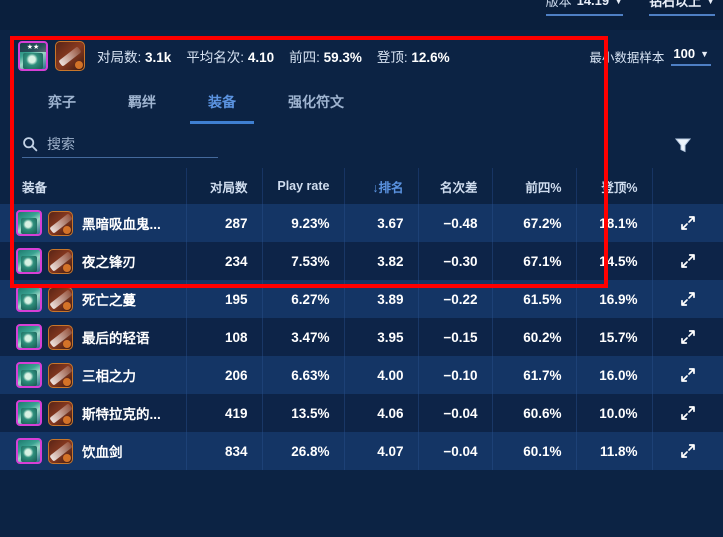 This screenshot has width=723, height=537. Describe the element at coordinates (455, 223) in the screenshot. I see `cell-delta: −0.48` at that location.